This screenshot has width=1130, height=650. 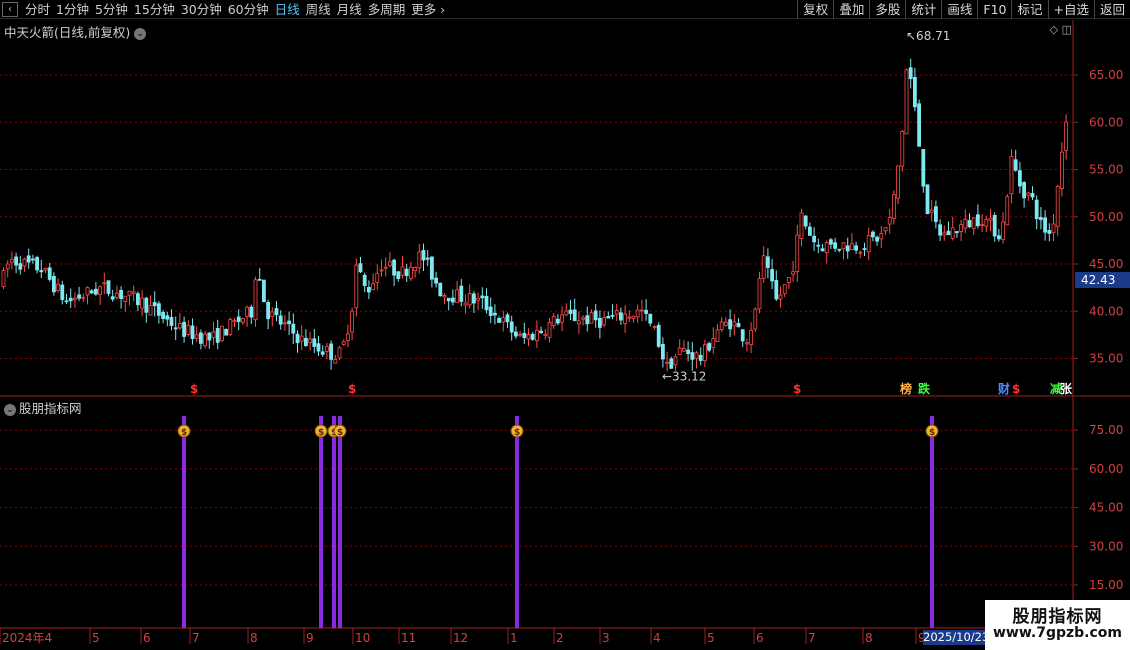 What do you see at coordinates (1070, 9) in the screenshot?
I see `tool-button: +自选` at bounding box center [1070, 9].